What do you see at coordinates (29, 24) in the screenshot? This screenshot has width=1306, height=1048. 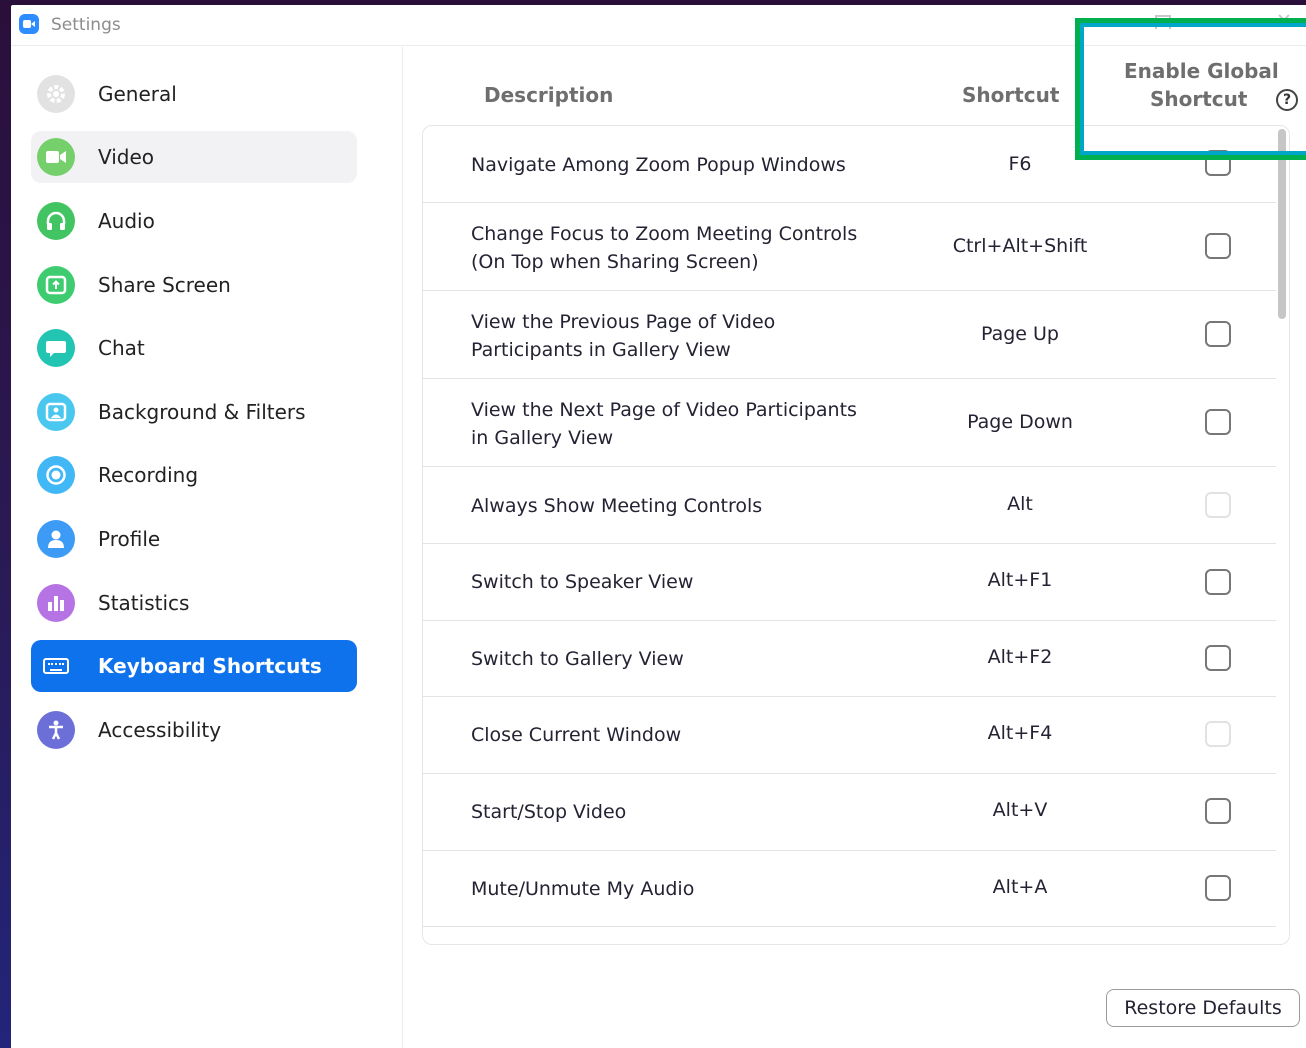 I see `zoom-logo-icon` at bounding box center [29, 24].